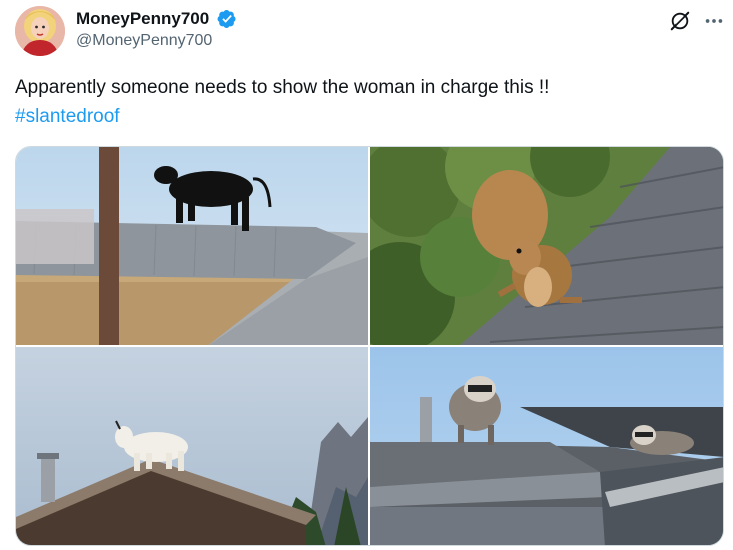 The image size is (733, 550). I want to click on verified-badge-icon, so click(226, 19).